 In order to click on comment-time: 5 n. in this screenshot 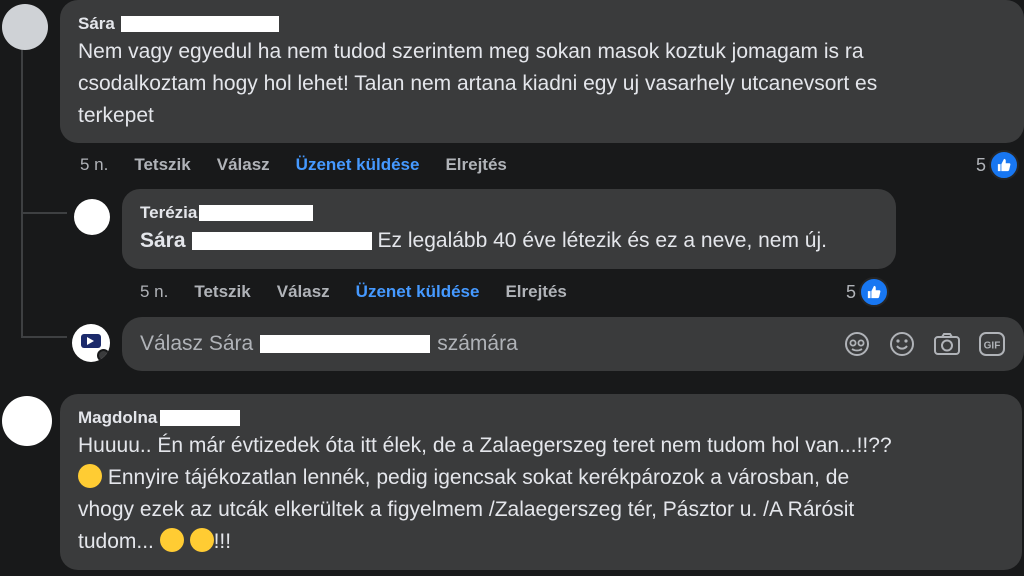, I will do `click(94, 165)`.